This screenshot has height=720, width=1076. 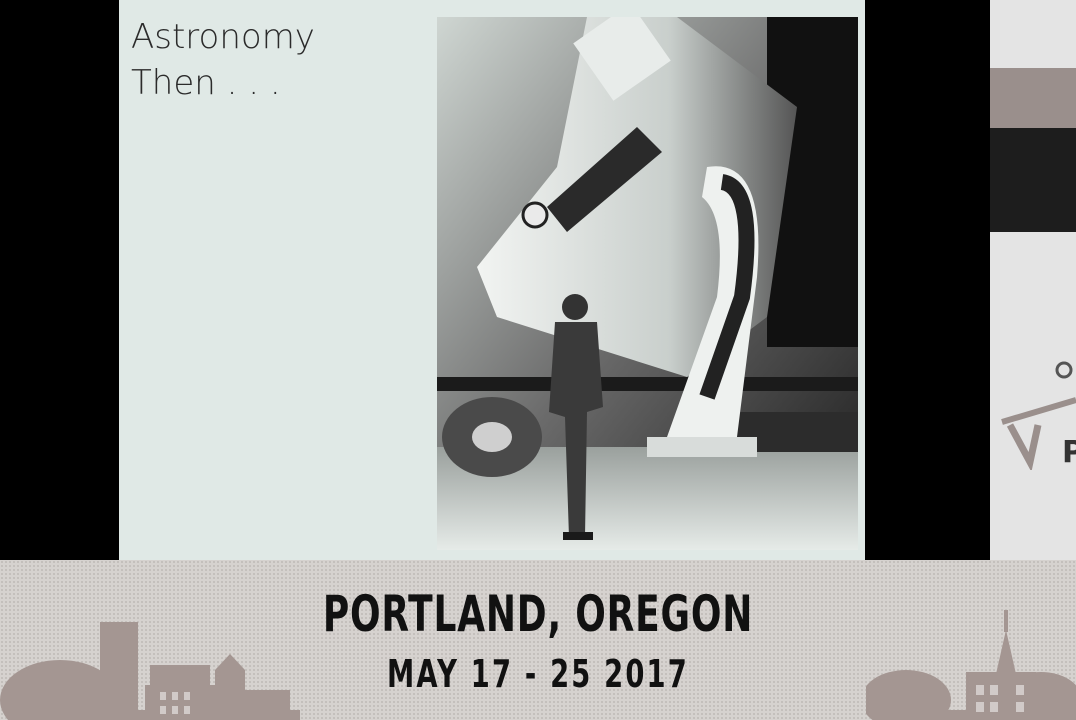 I want to click on event-dates: MAY 17 - 25 2017, so click(x=538, y=674).